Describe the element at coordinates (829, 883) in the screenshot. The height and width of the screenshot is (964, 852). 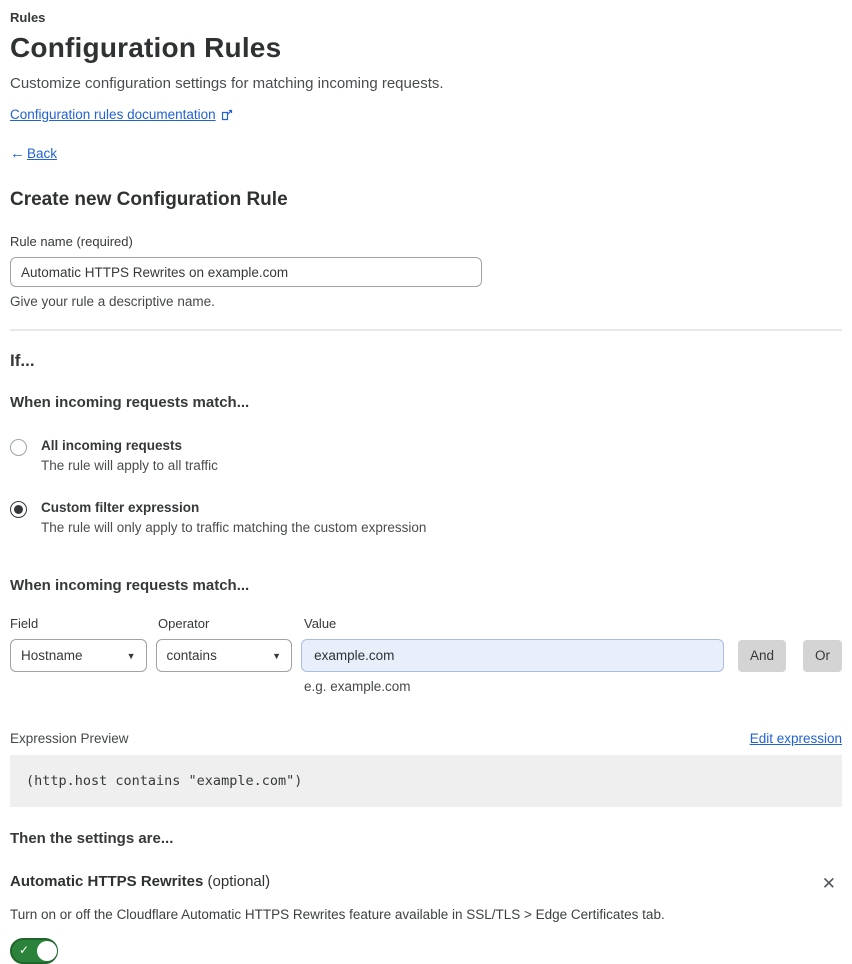
I see `close-icon: ✕` at that location.